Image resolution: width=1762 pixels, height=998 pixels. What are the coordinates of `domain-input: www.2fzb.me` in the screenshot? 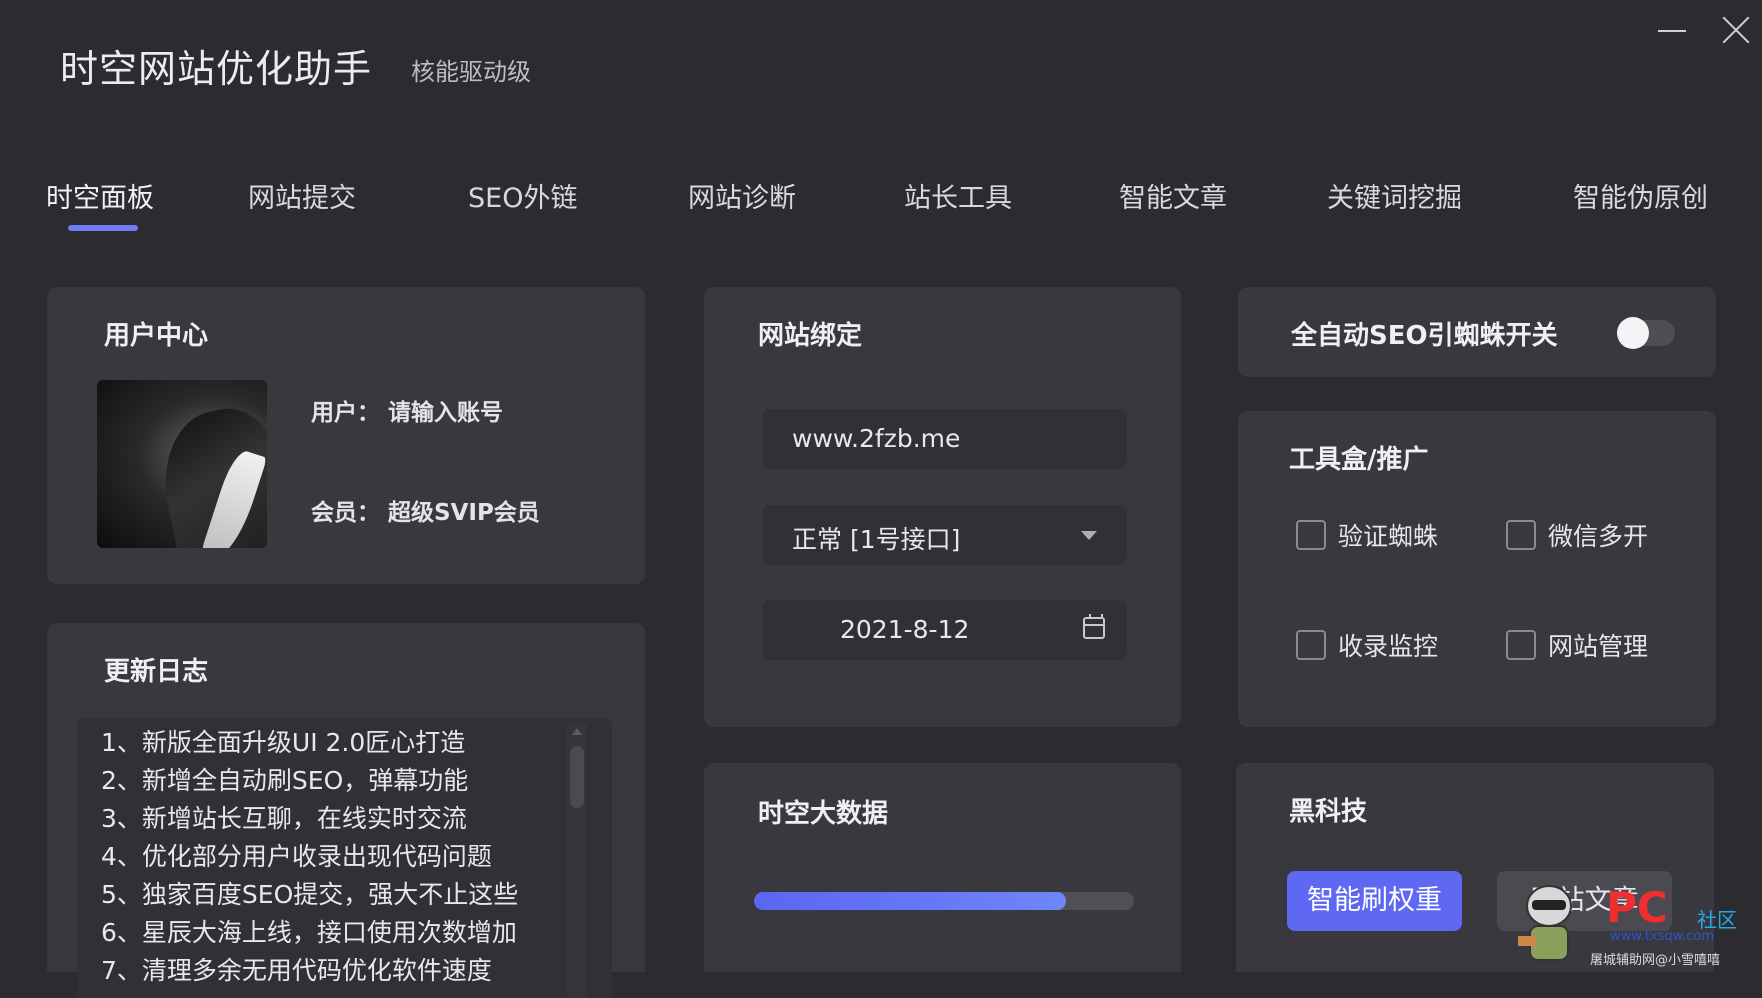 It's located at (944, 439).